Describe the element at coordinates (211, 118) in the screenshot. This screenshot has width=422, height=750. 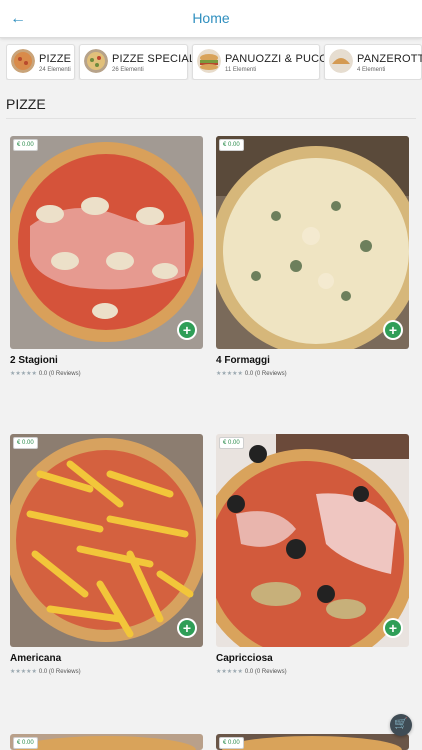
I see `section-divider` at that location.